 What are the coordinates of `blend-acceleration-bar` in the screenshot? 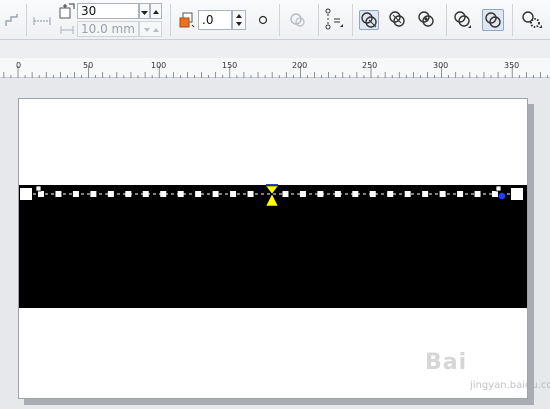 It's located at (272, 185).